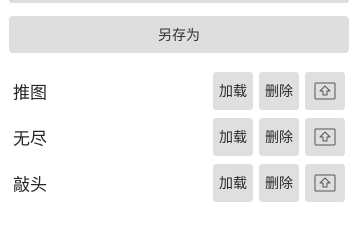 Image resolution: width=360 pixels, height=240 pixels. Describe the element at coordinates (179, 1) in the screenshot. I see `top-partial-bar` at that location.